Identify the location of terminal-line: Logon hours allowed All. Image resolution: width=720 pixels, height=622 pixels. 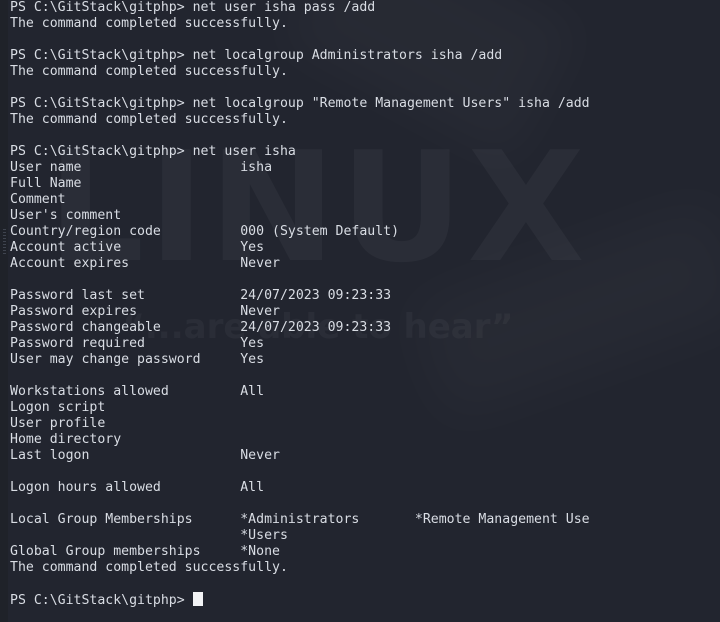
(137, 487).